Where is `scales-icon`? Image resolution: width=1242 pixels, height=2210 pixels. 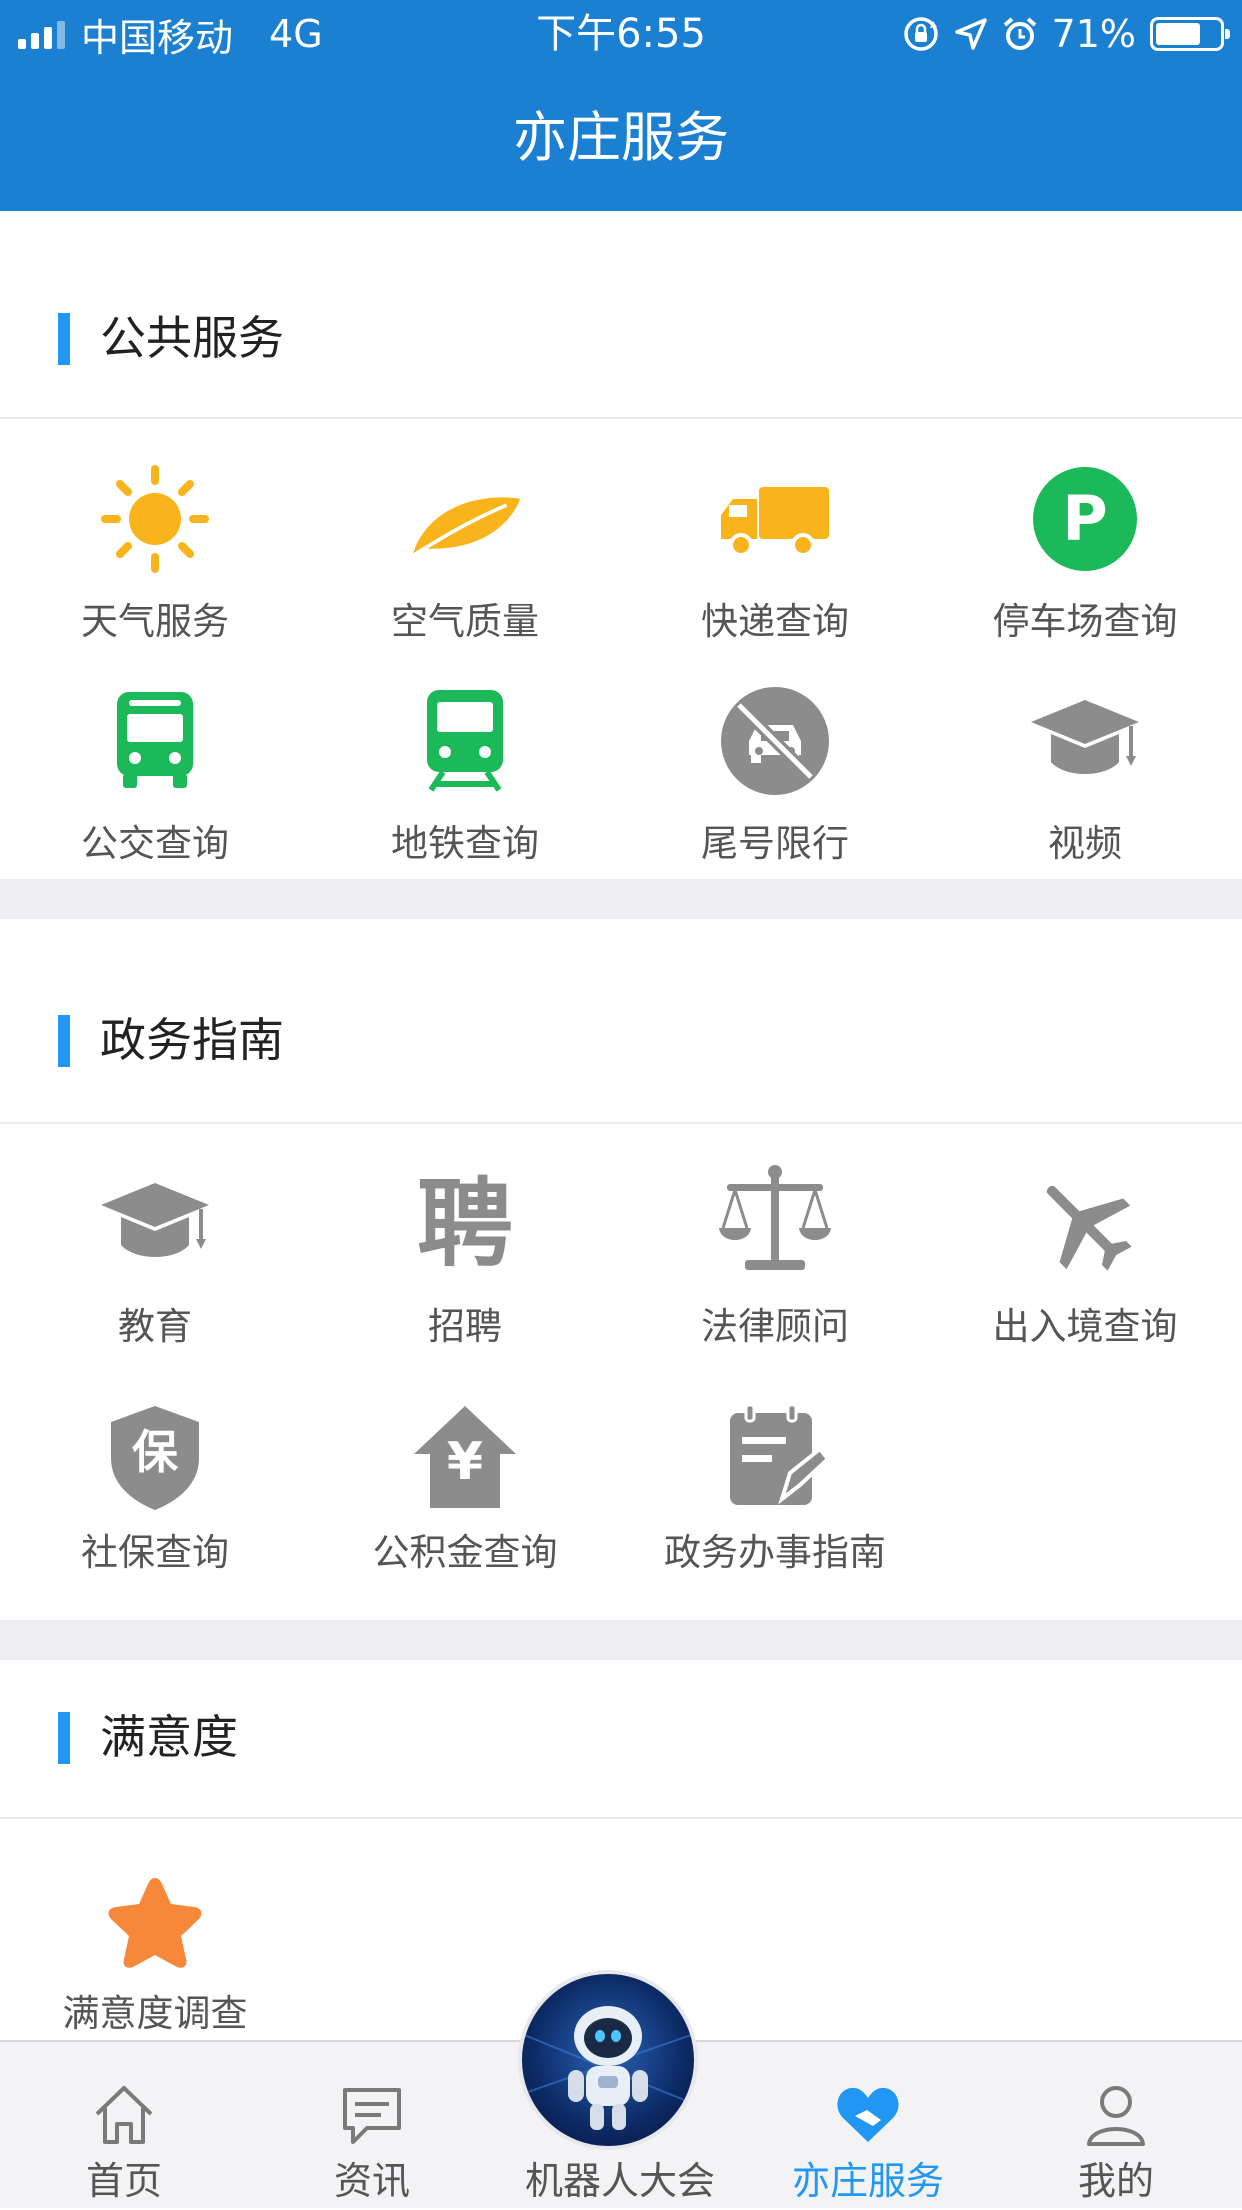
scales-icon is located at coordinates (775, 1220).